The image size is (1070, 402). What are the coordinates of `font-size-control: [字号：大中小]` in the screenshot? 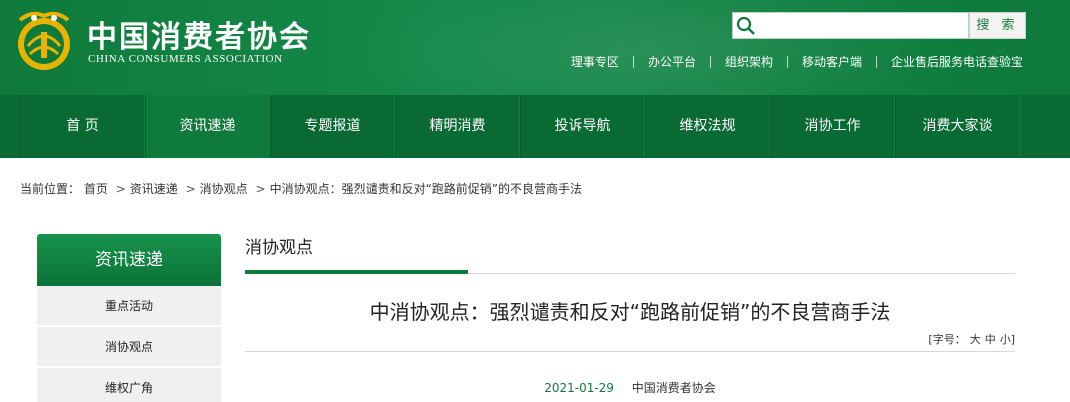 It's located at (630, 341).